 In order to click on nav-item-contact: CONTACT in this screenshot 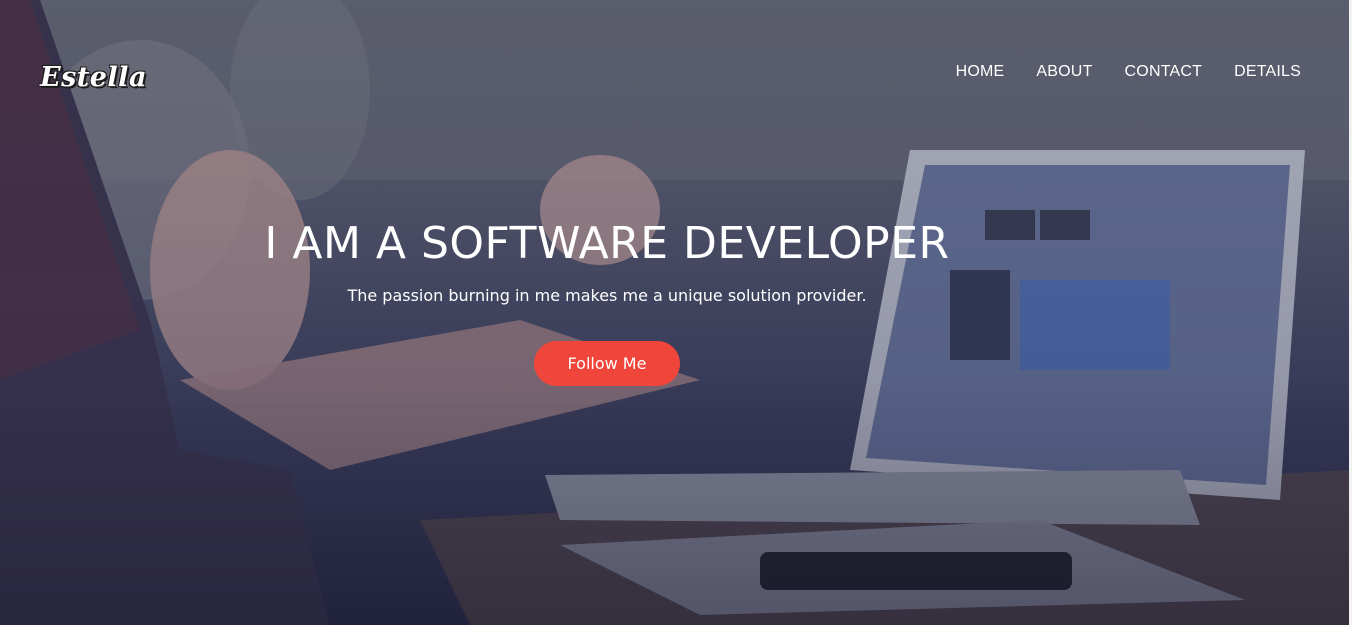, I will do `click(1164, 72)`.